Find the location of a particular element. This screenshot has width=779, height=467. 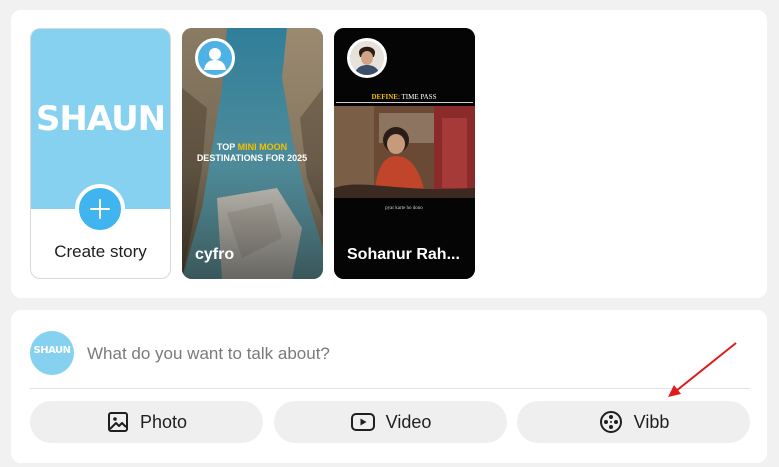

photo-button-label: Photo is located at coordinates (163, 421).